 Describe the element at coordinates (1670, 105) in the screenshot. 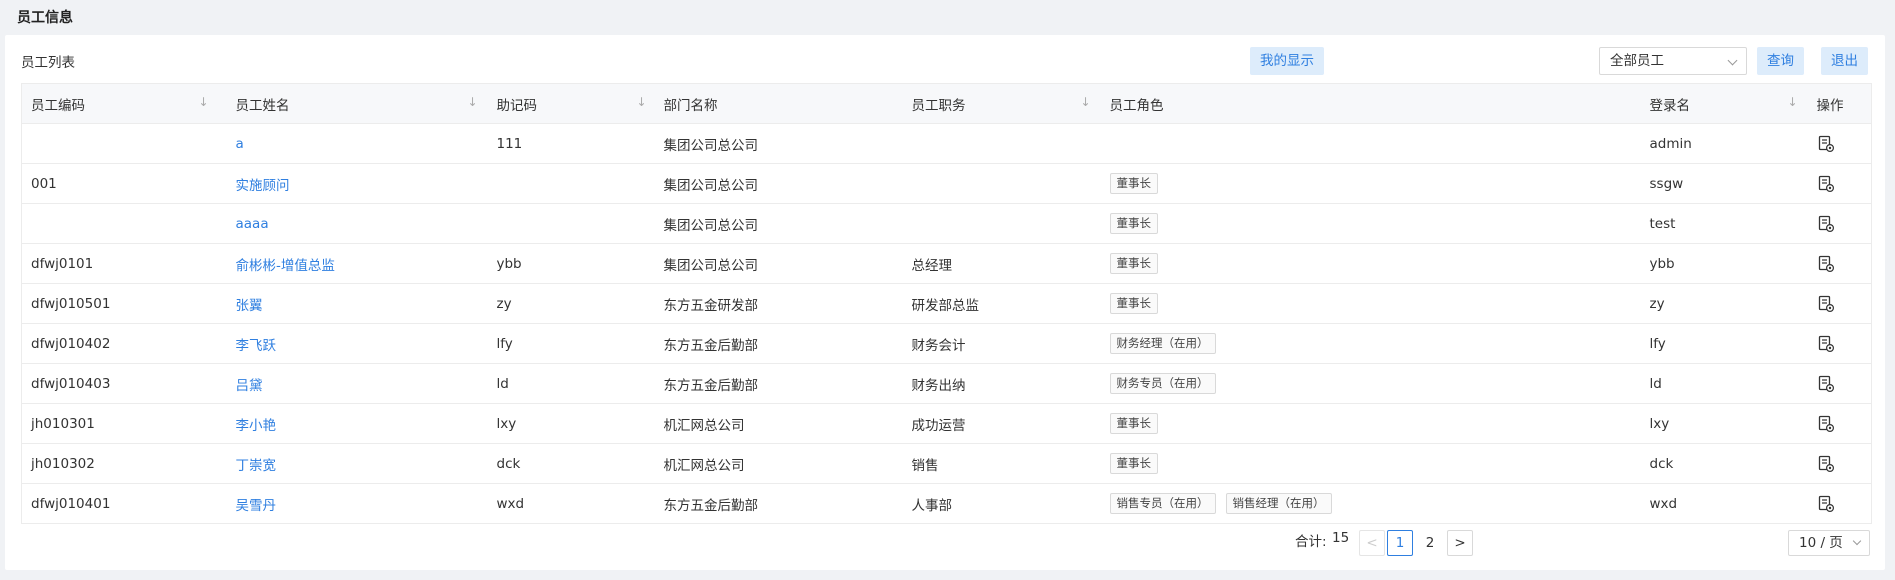

I see `column-header-label: 登录名` at that location.